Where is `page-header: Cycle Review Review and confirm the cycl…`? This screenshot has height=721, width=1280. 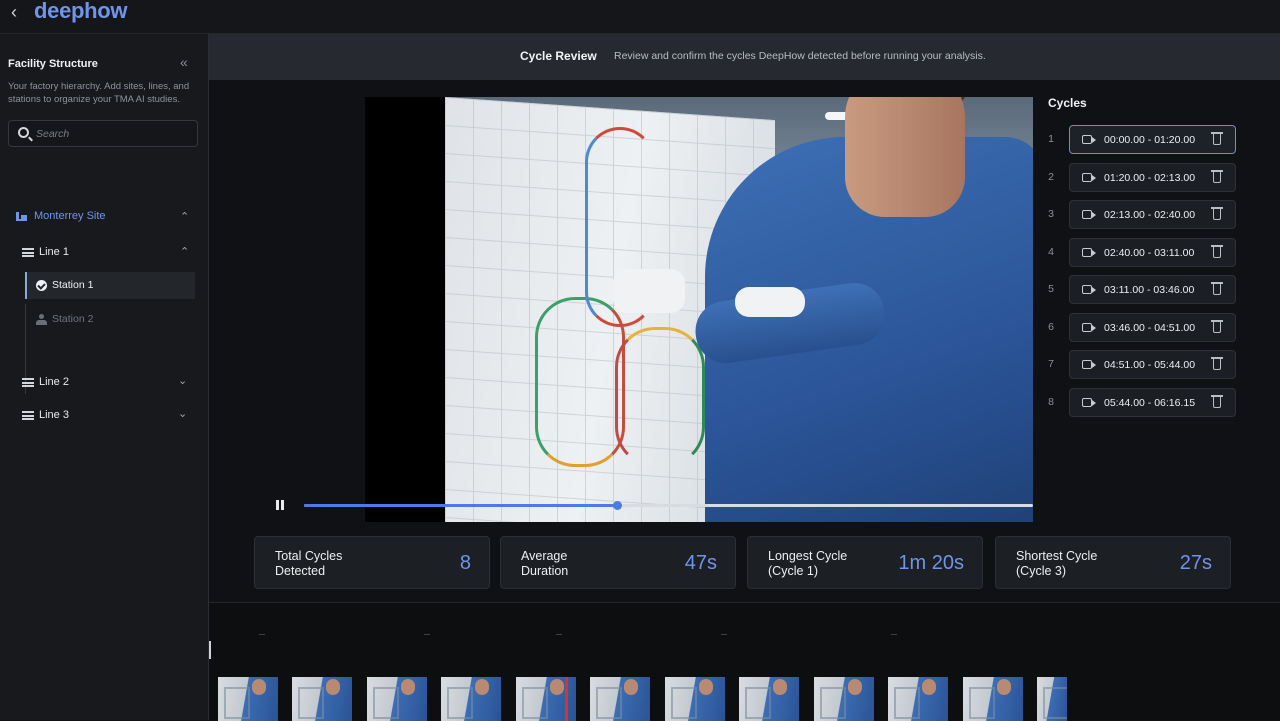 page-header: Cycle Review Review and confirm the cycl… is located at coordinates (744, 57).